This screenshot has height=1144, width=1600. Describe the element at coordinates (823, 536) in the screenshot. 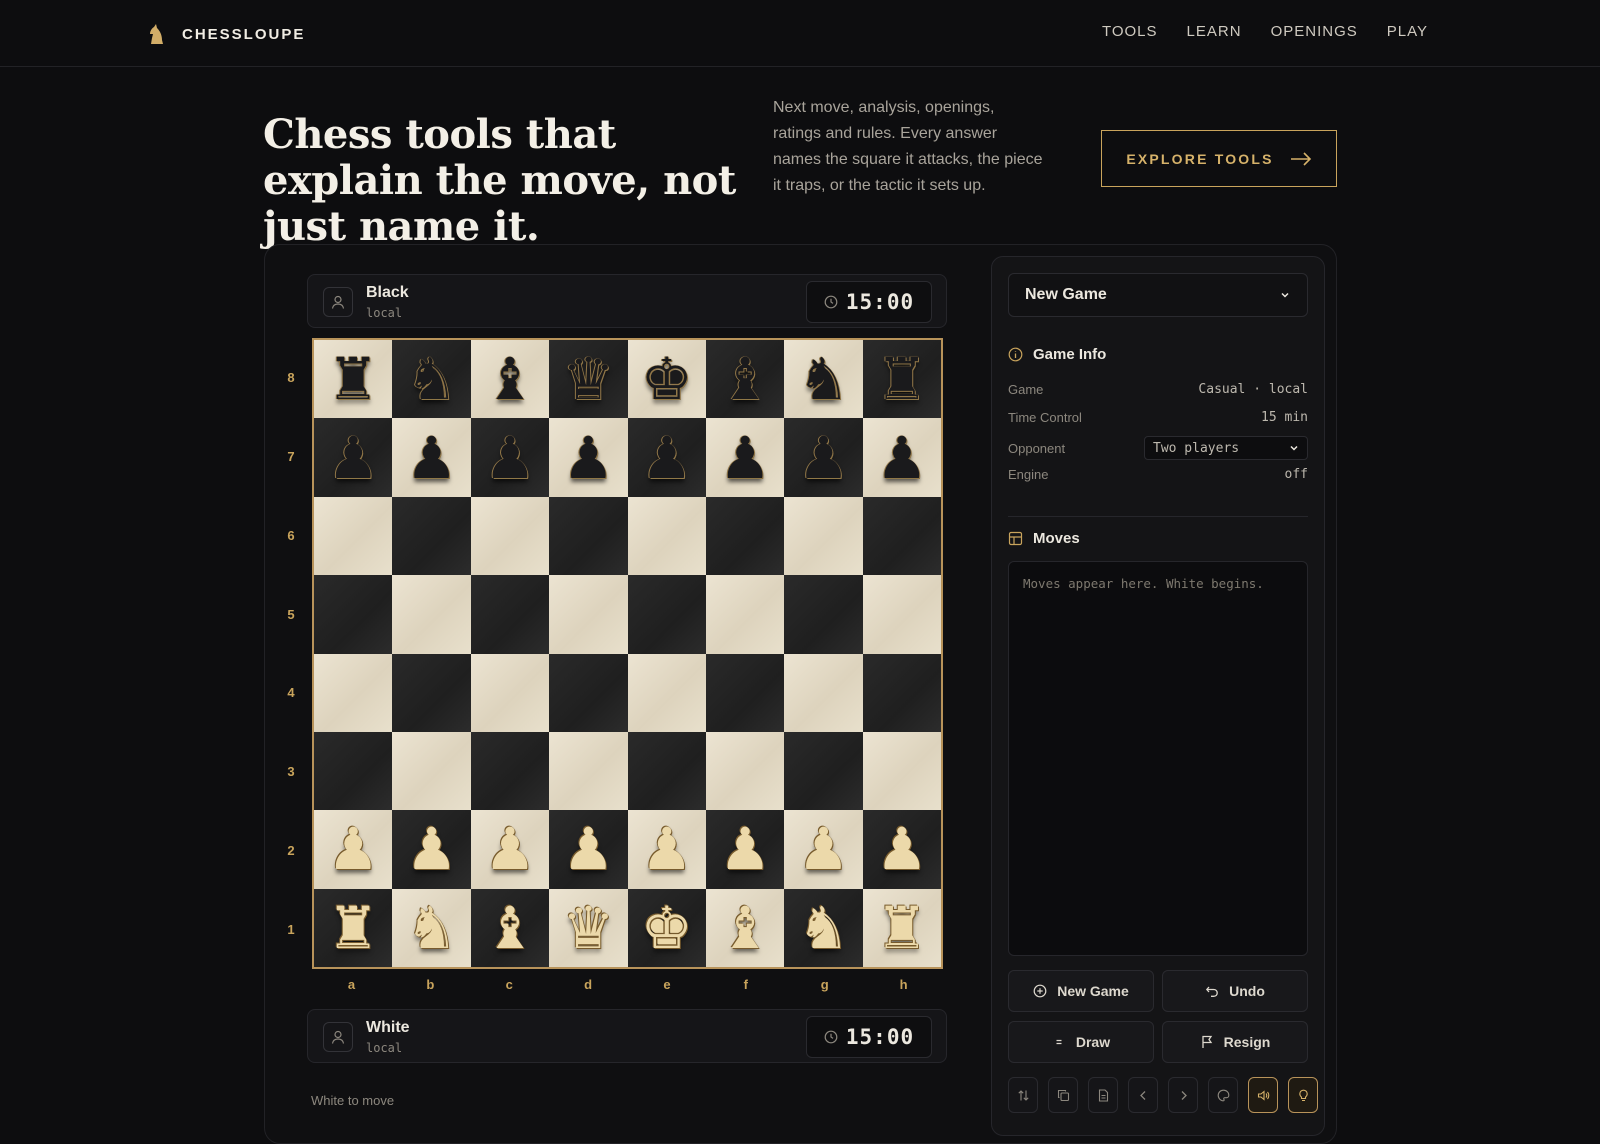

I see `square-g6` at that location.